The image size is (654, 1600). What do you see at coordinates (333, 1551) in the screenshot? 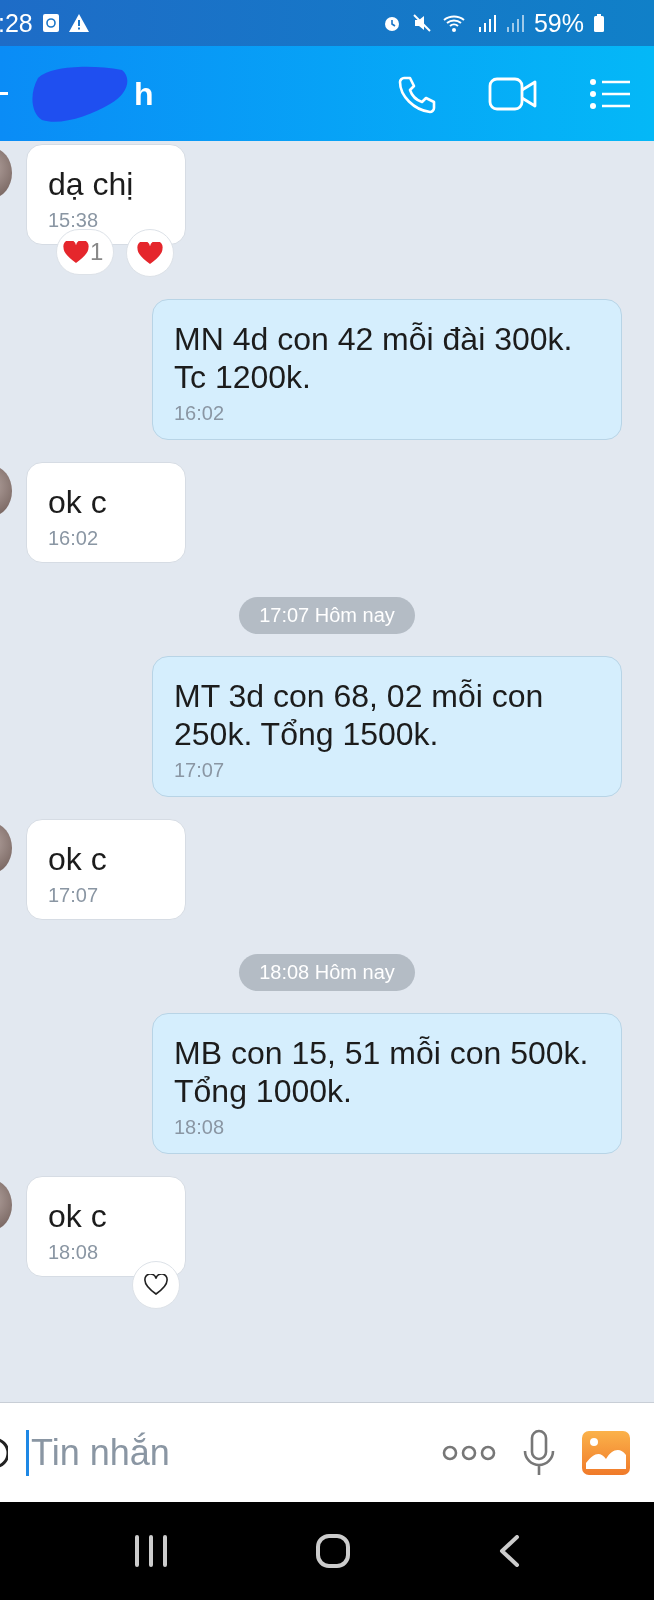
I see `home-icon` at bounding box center [333, 1551].